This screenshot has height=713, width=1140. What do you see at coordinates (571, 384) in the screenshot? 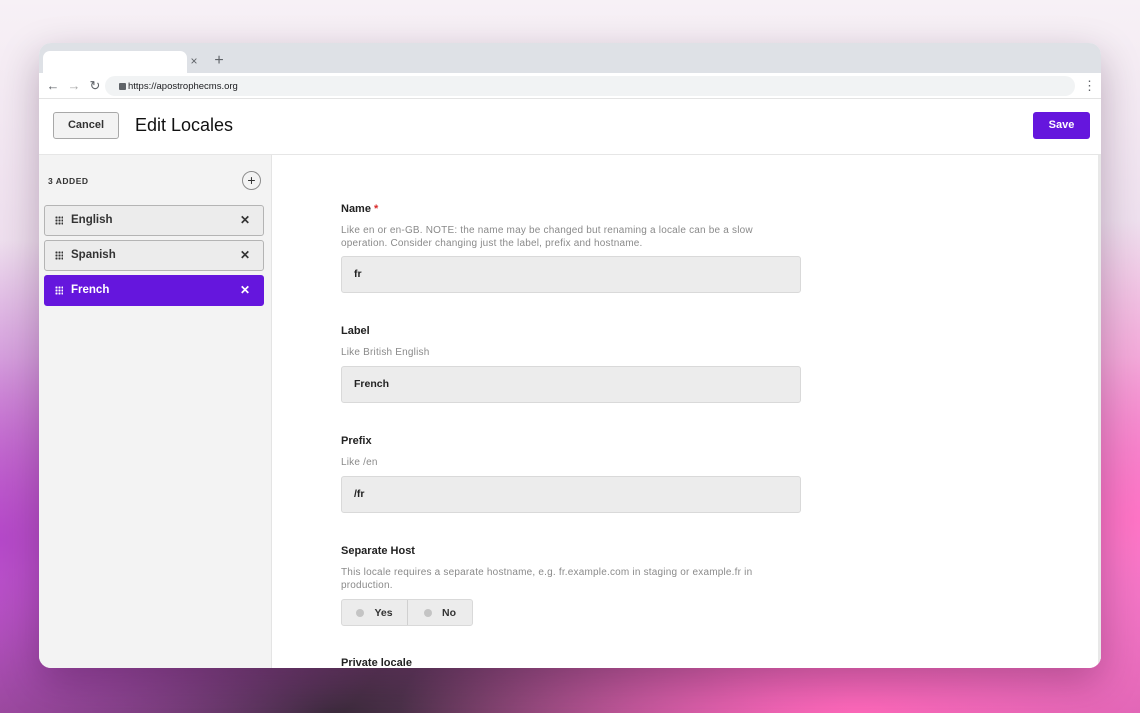
I see `label-input: French` at bounding box center [571, 384].